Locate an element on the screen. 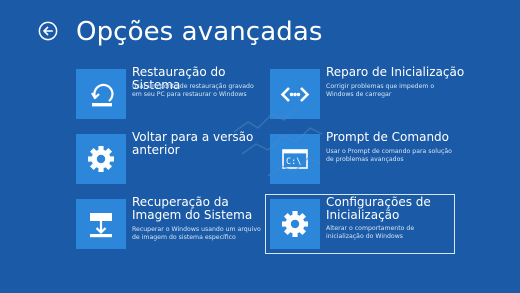 The image size is (520, 293). back-button is located at coordinates (48, 31).